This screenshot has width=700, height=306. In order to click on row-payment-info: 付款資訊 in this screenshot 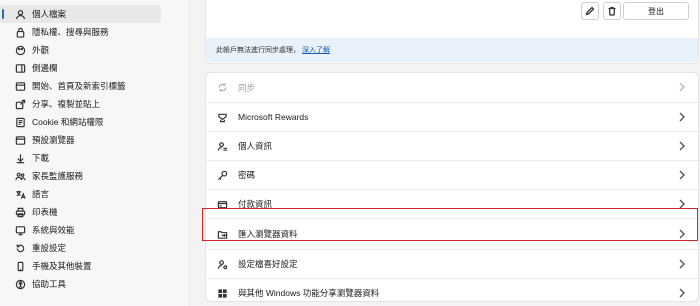, I will do `click(452, 203)`.